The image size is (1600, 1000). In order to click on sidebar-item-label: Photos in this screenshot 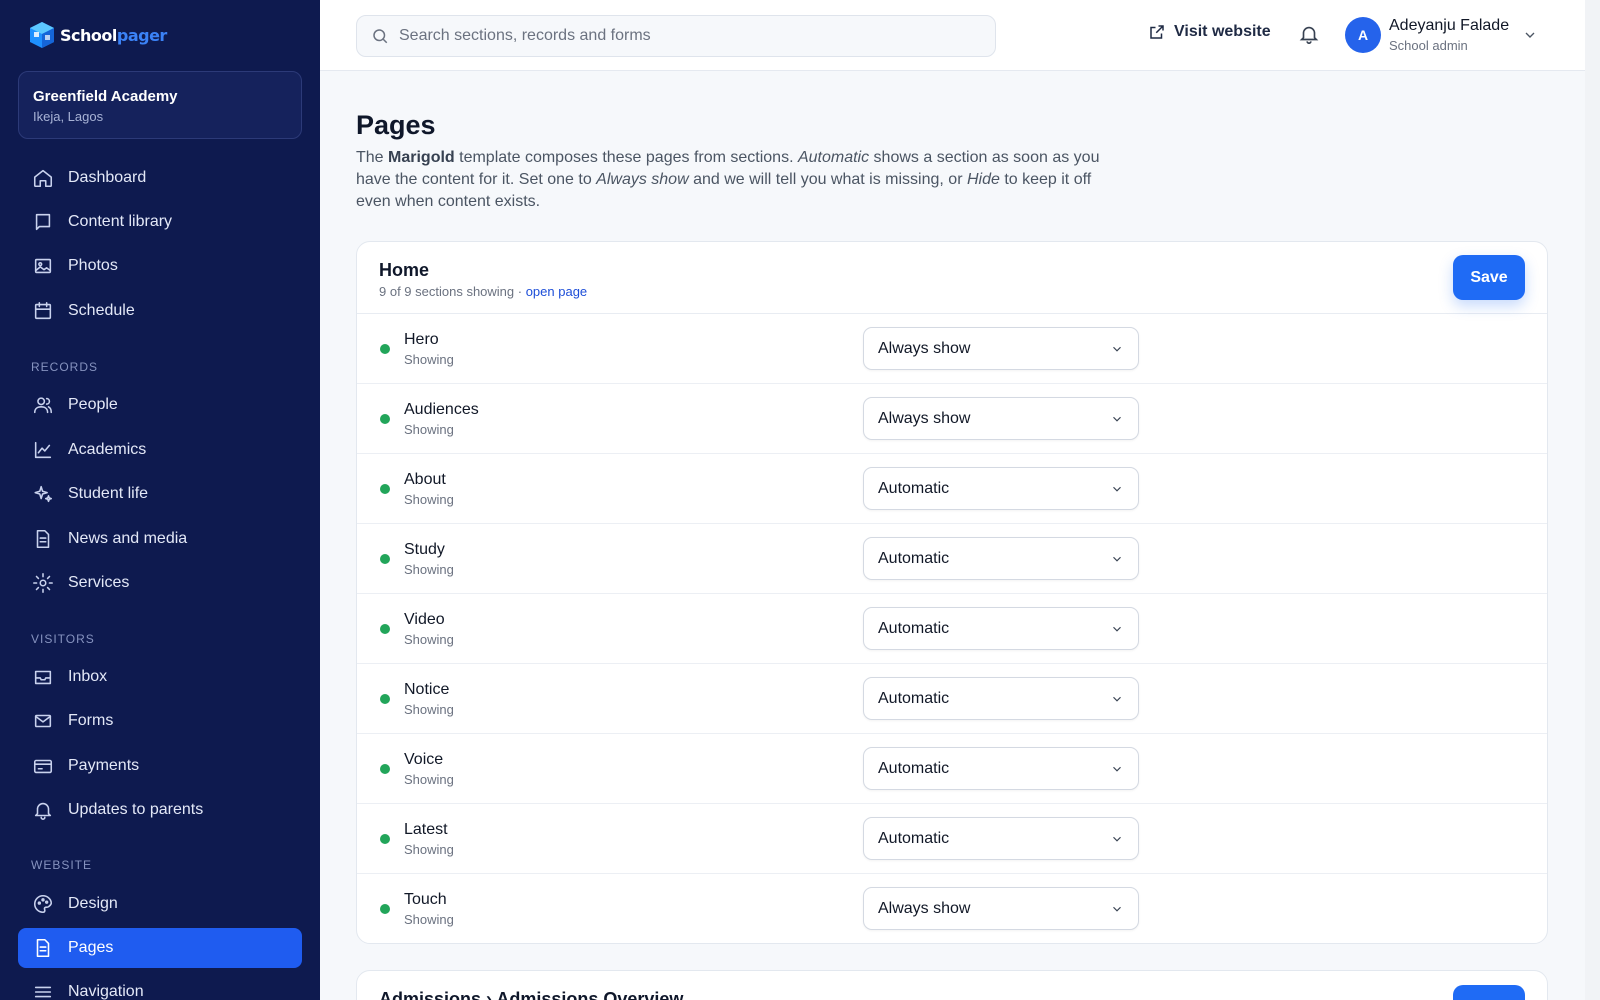, I will do `click(93, 265)`.